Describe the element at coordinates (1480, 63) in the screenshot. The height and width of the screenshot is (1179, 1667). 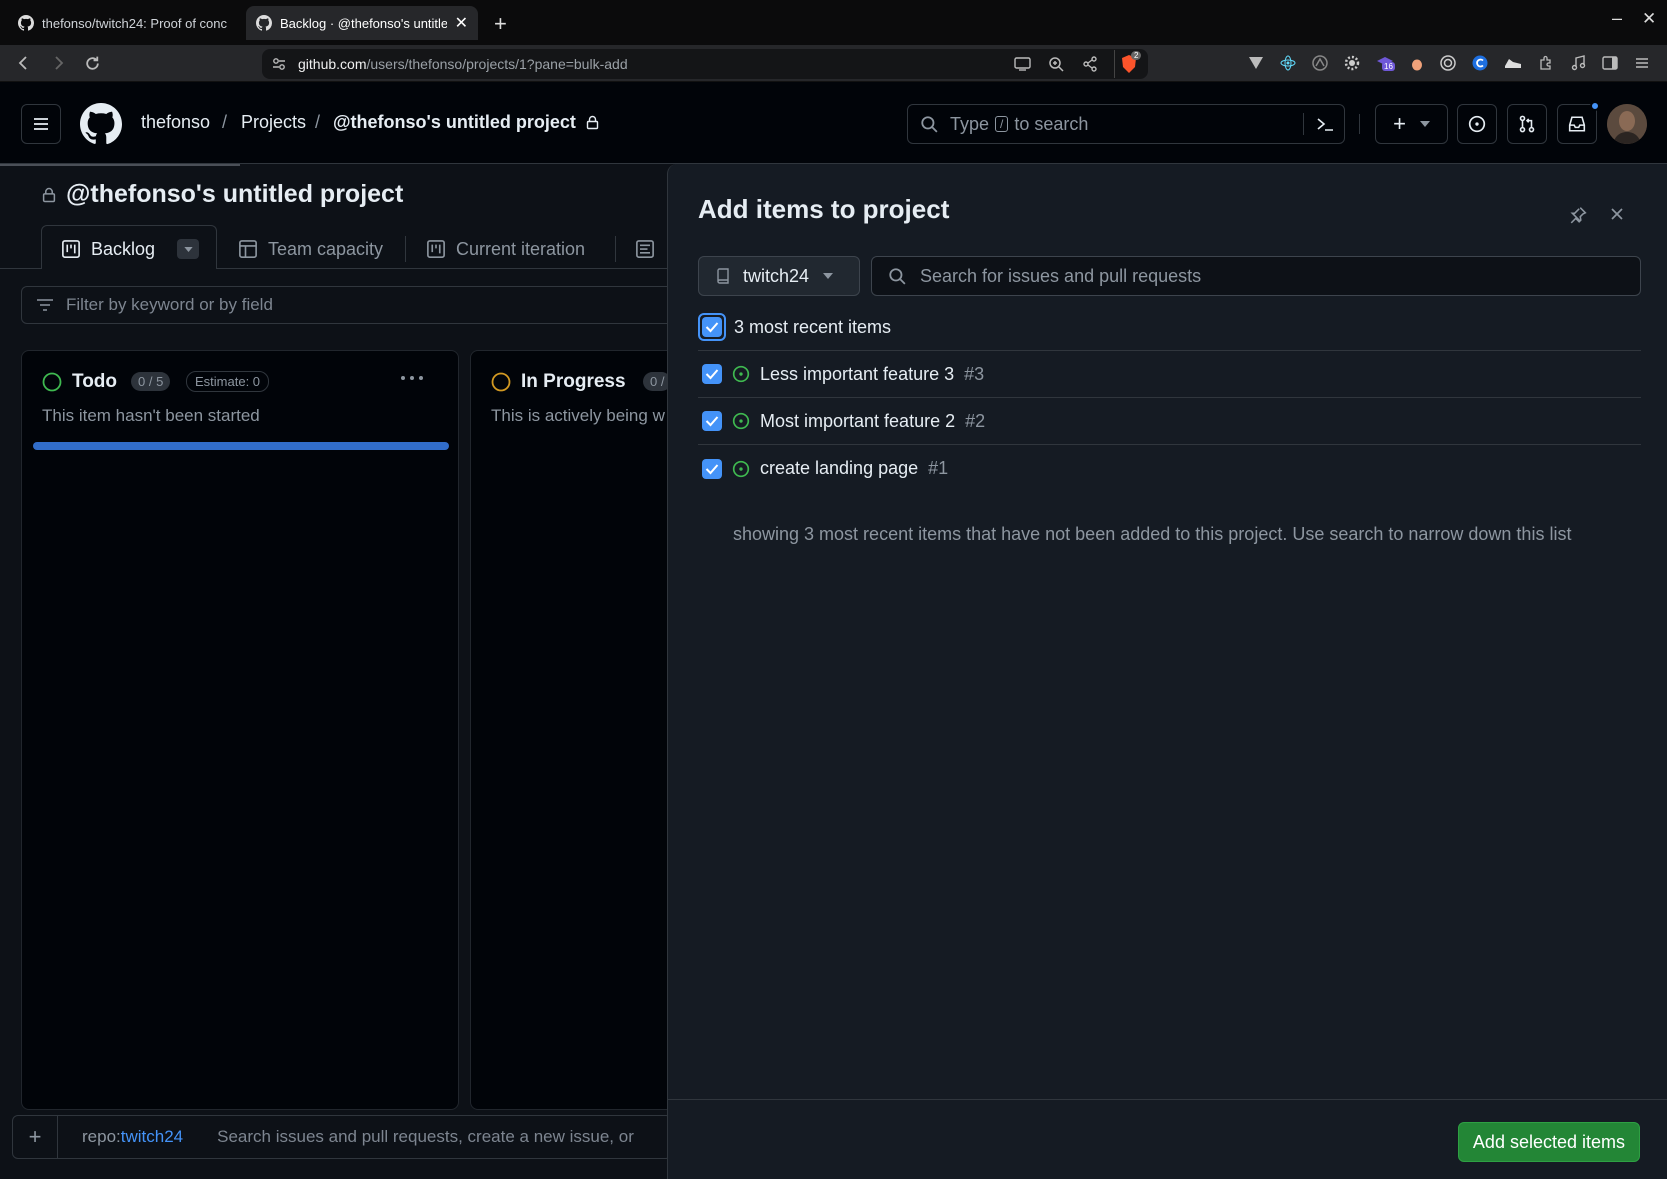
I see `c-extension-icon` at that location.